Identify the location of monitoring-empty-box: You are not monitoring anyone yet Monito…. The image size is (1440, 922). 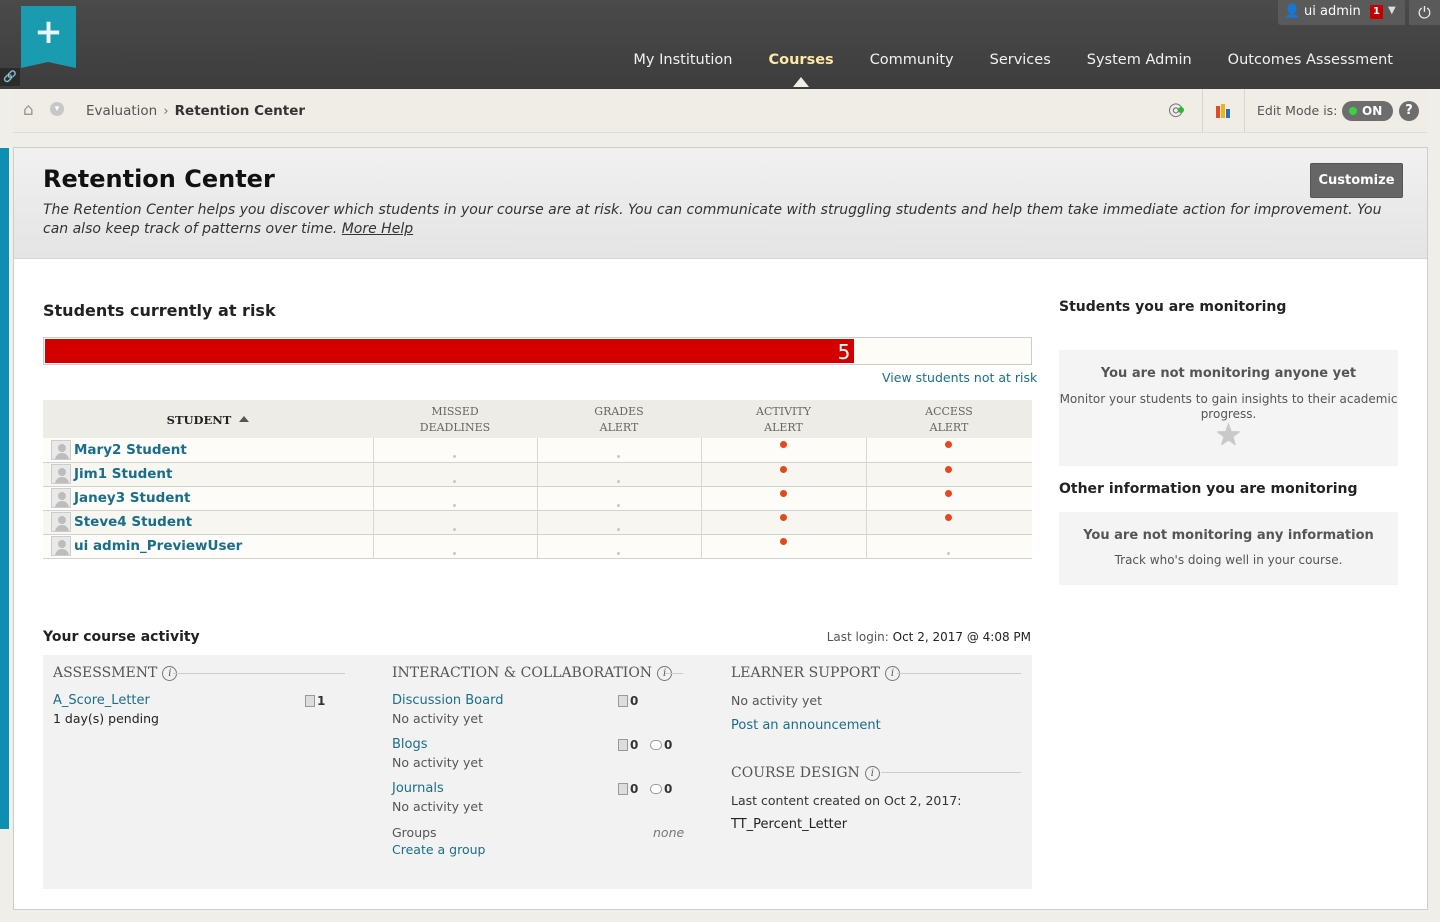
(1228, 408).